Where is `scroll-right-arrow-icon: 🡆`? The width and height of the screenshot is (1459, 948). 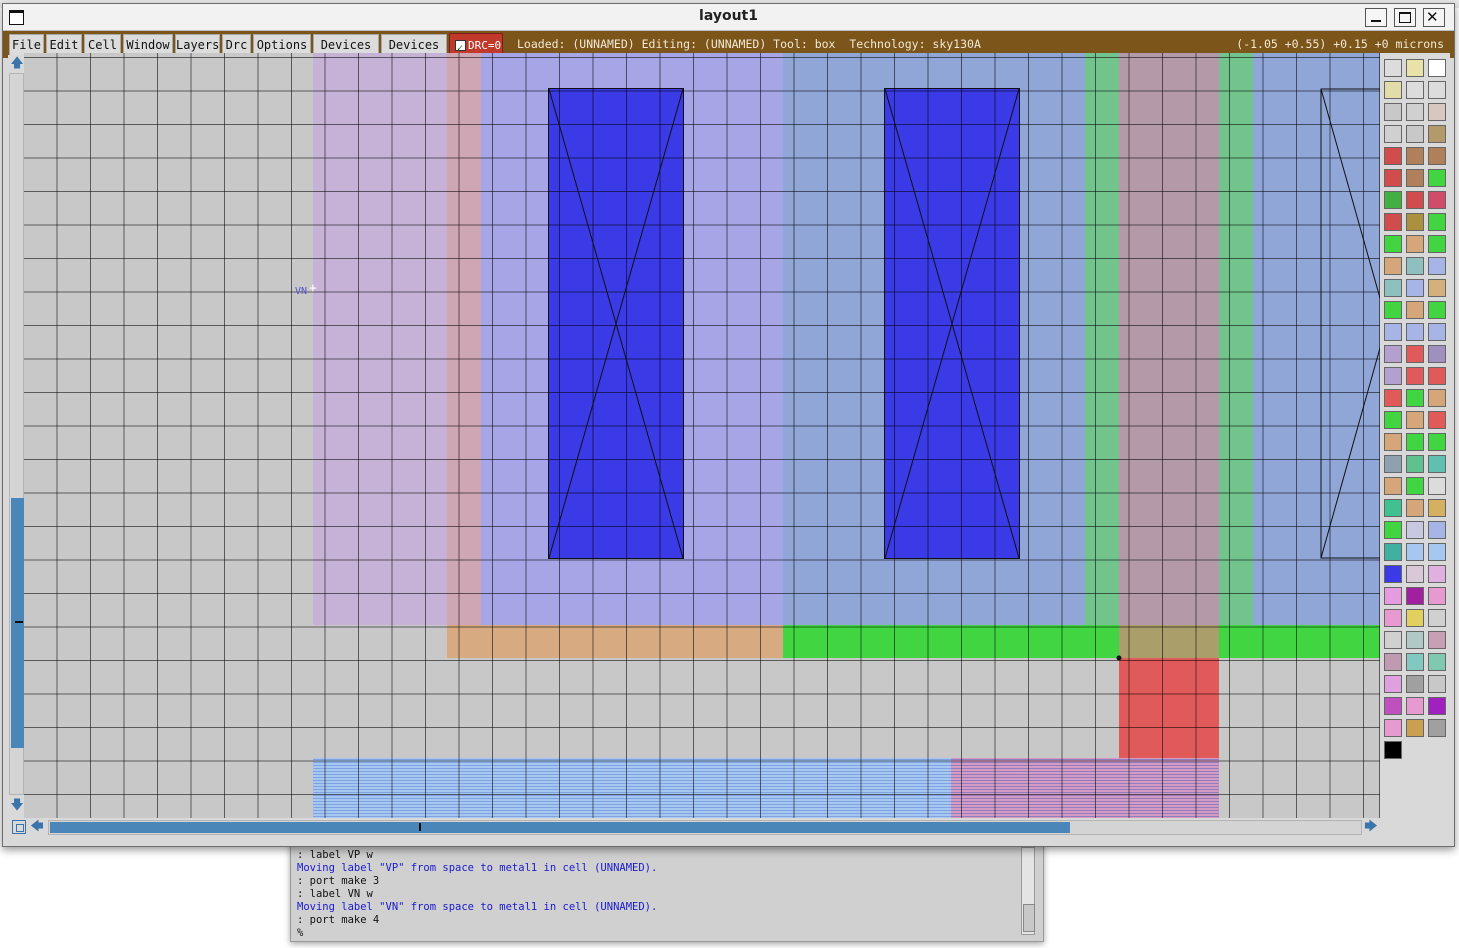
scroll-right-arrow-icon: 🡆 is located at coordinates (1371, 827).